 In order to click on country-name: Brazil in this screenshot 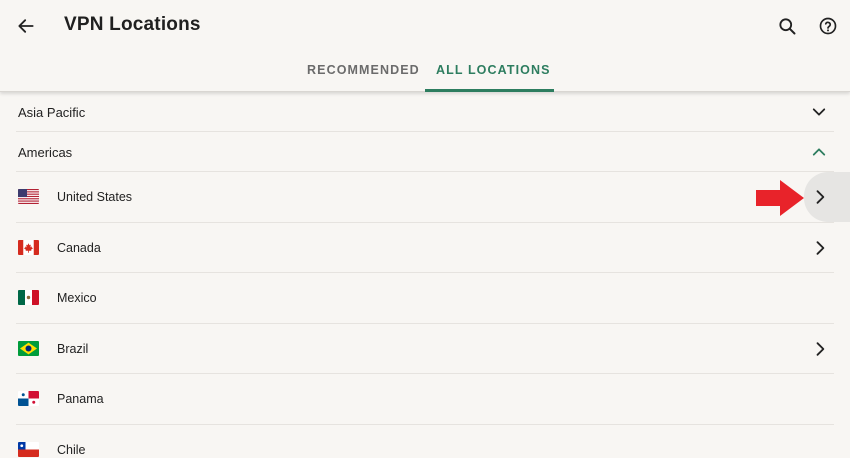, I will do `click(73, 348)`.